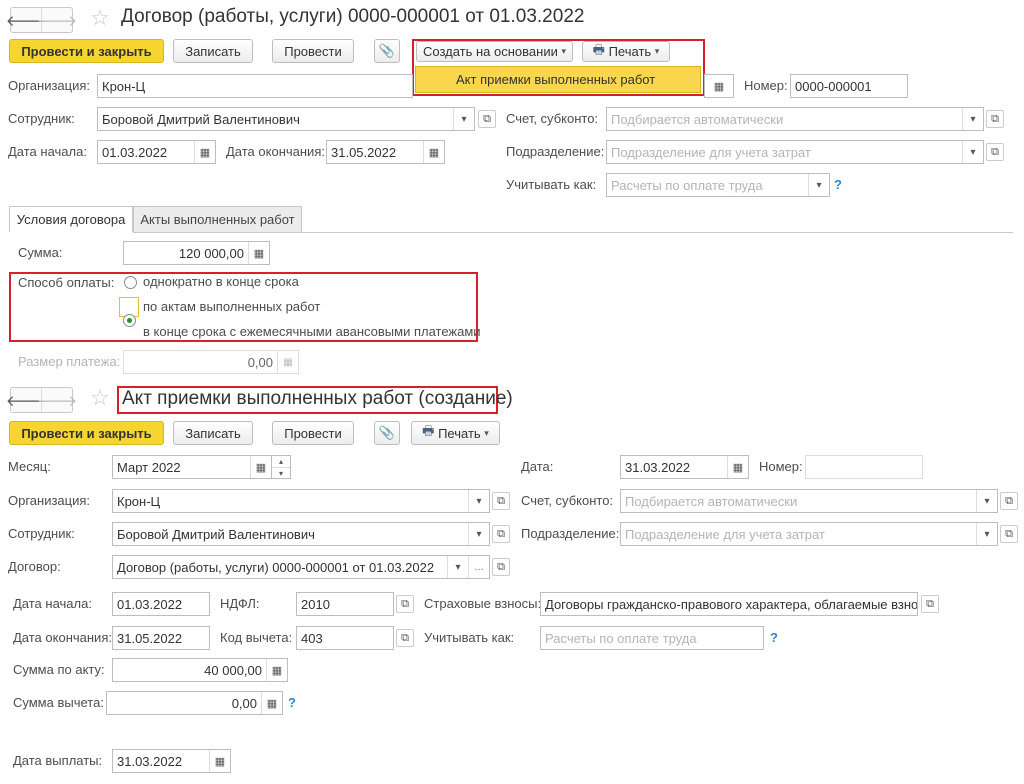 The image size is (1024, 784). Describe the element at coordinates (49, 500) in the screenshot. I see `org-label: Организация:` at that location.